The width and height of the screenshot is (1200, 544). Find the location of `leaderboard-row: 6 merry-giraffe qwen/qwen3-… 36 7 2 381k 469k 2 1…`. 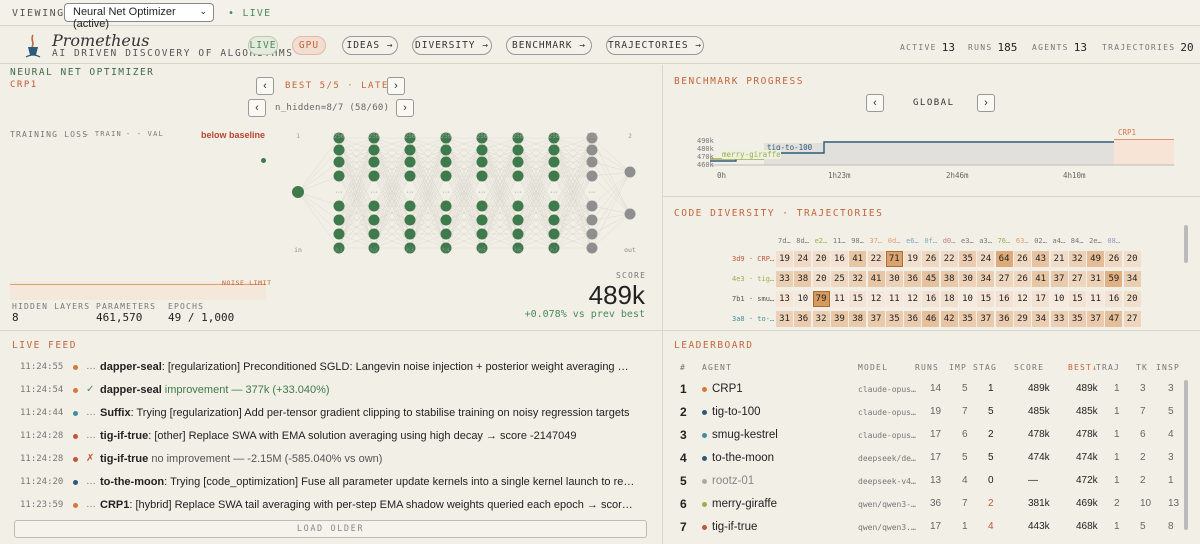

leaderboard-row: 6 merry-giraffe qwen/qwen3-… 36 7 2 381k 469k 2 1… is located at coordinates (932, 504).